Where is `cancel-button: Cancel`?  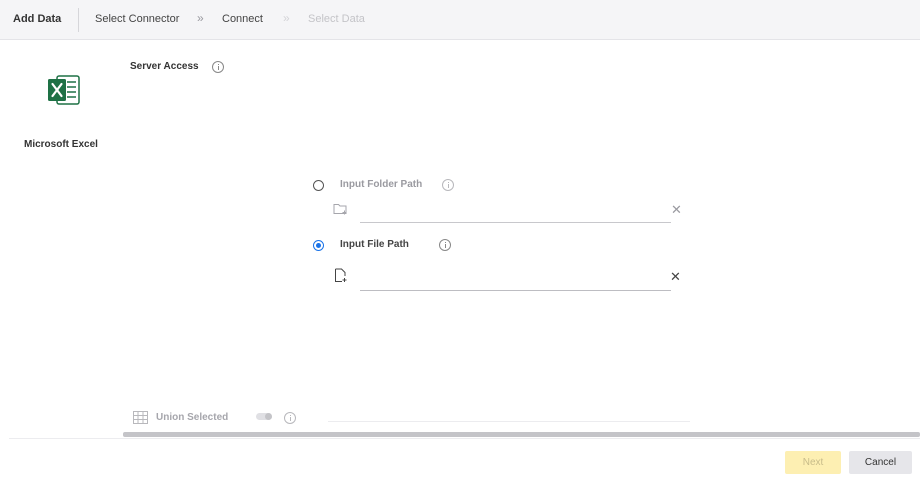 cancel-button: Cancel is located at coordinates (880, 462).